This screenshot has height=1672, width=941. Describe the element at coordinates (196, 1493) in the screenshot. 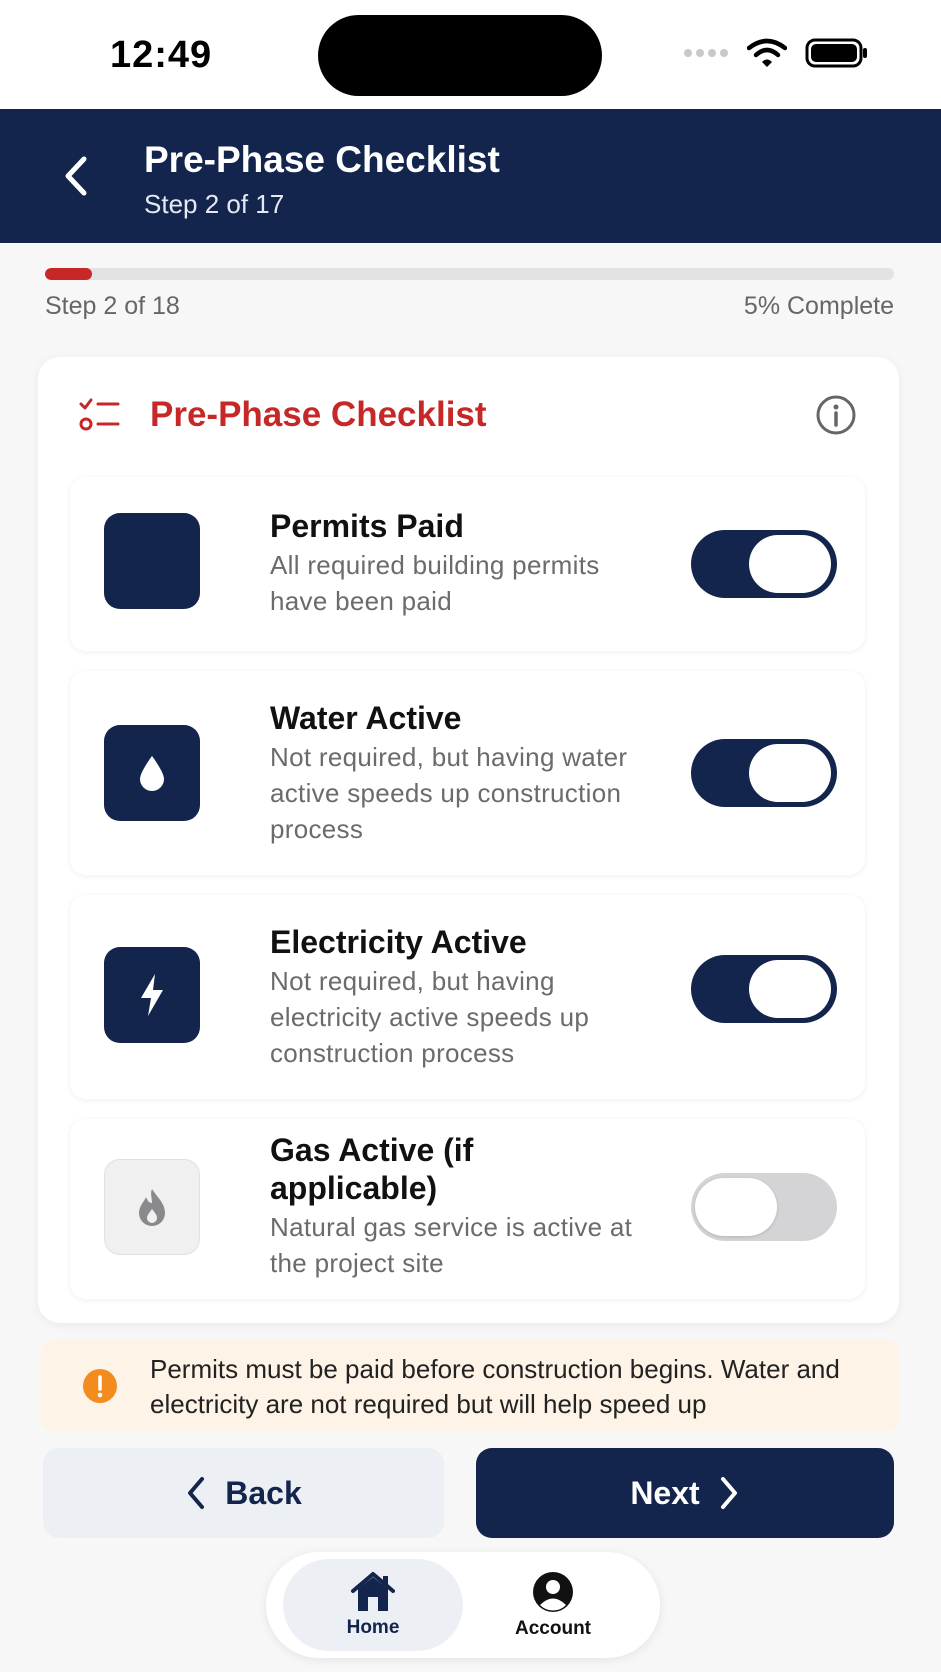

I see `chevron-left-icon` at that location.